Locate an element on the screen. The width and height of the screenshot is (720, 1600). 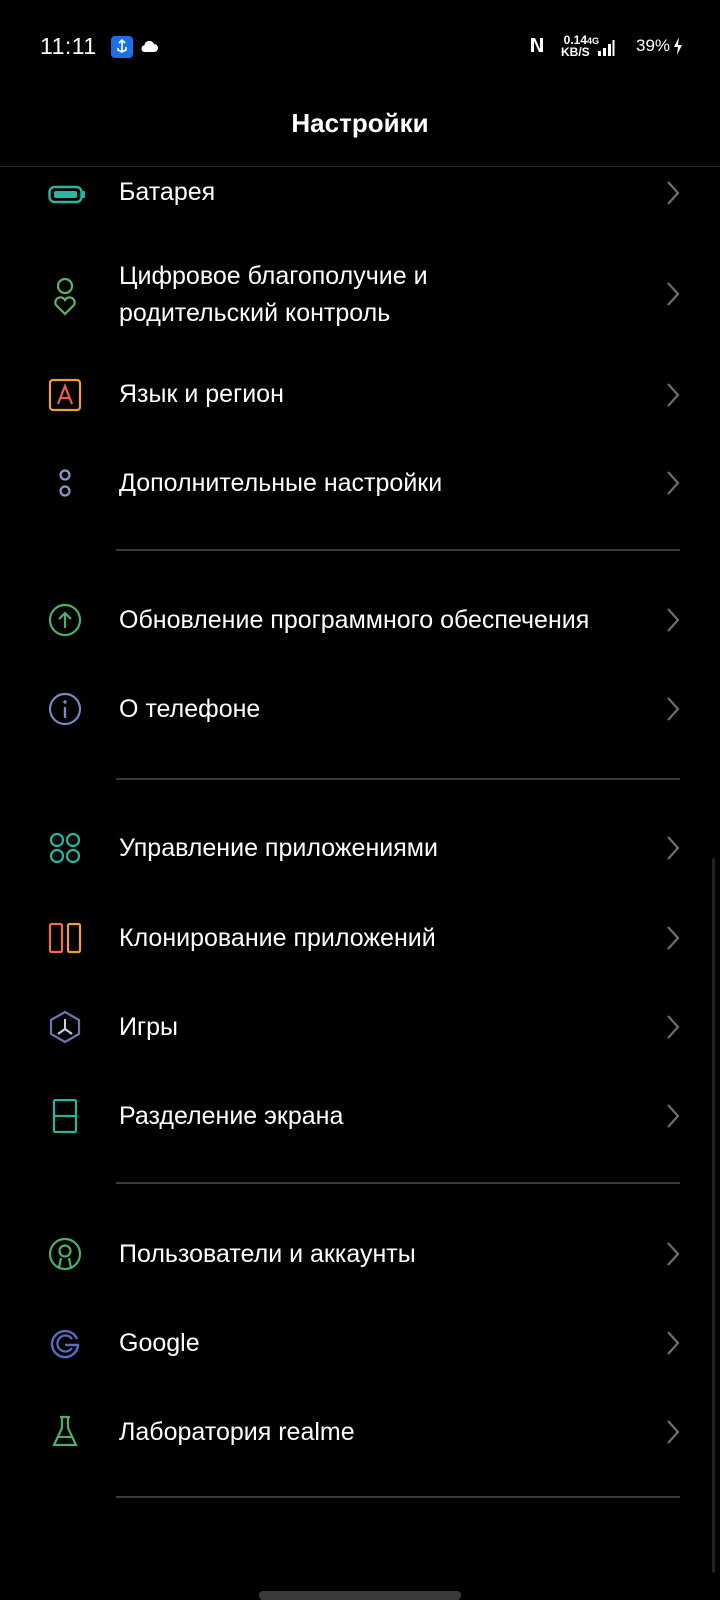
settings-item-label: Разделение экрана is located at coordinates (231, 1116).